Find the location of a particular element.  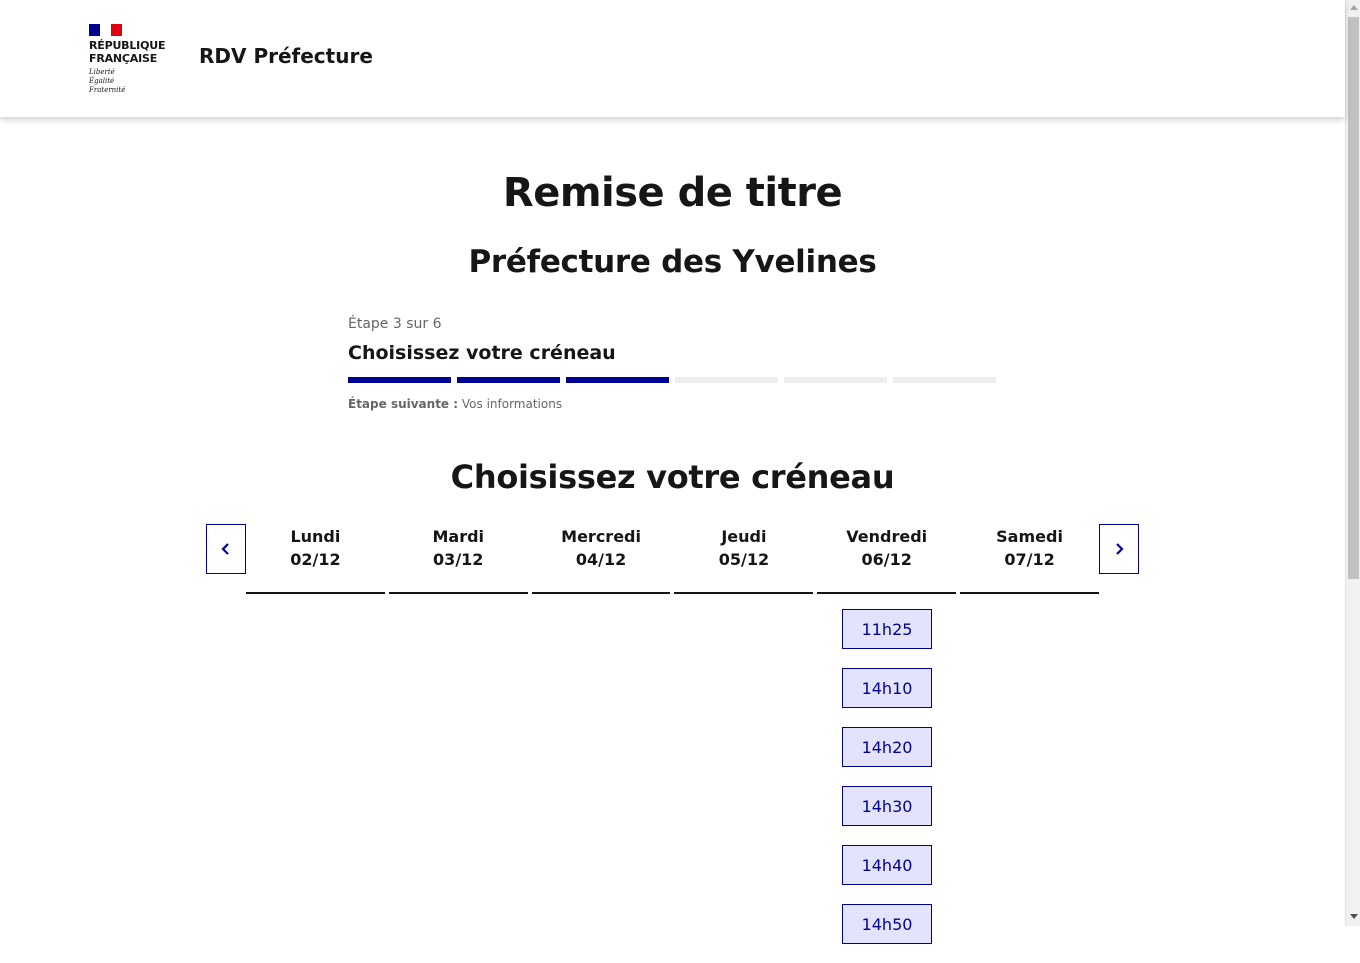

stepper-progress is located at coordinates (673, 380).